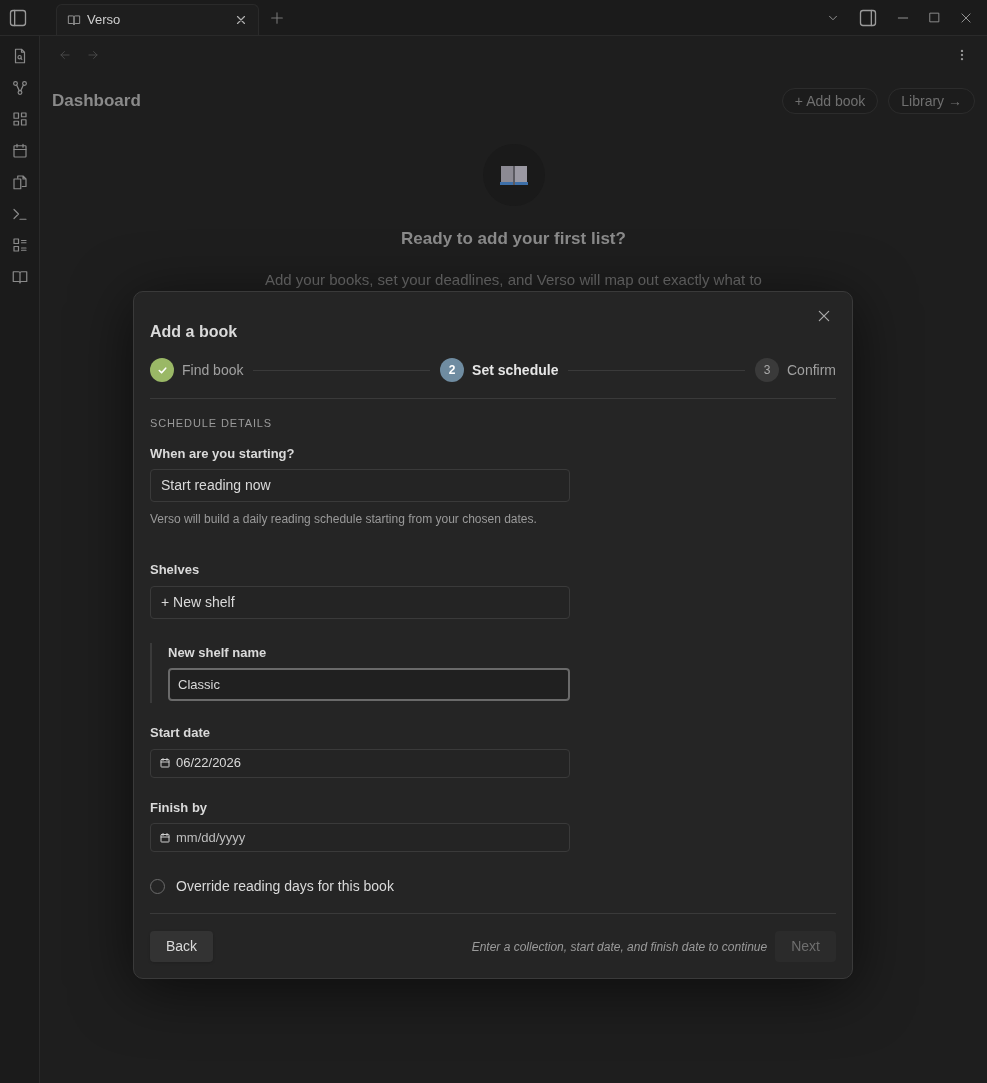 The image size is (987, 1083). Describe the element at coordinates (934, 17) in the screenshot. I see `maximize-icon` at that location.